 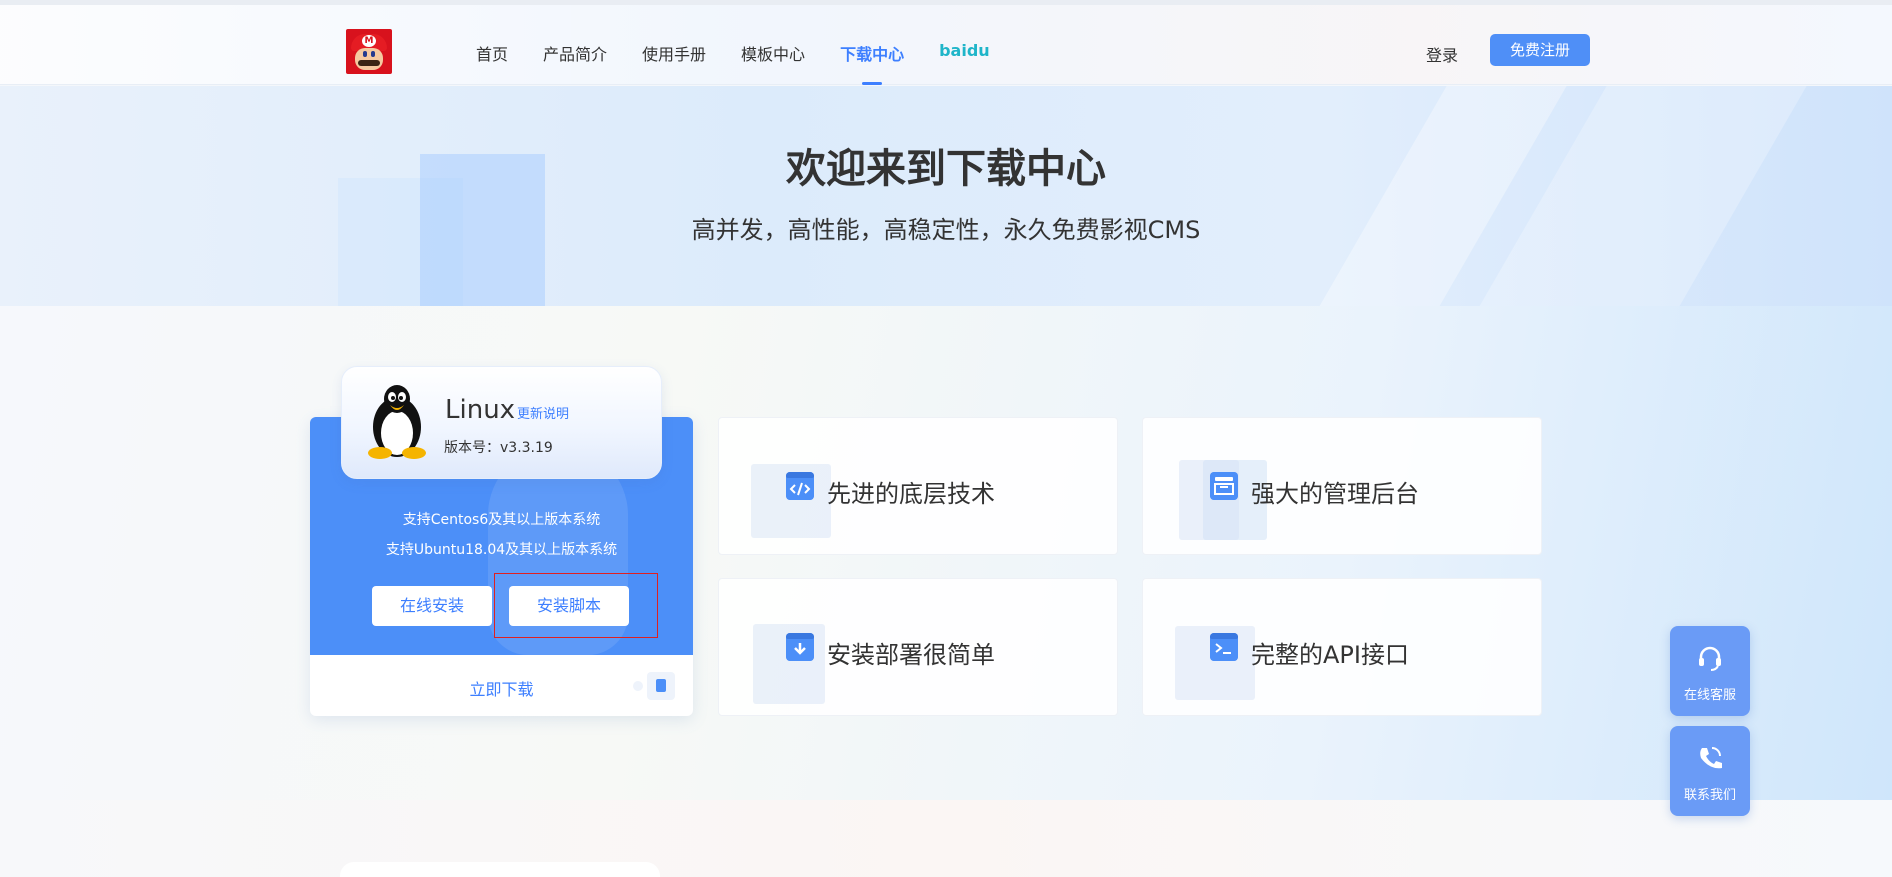 What do you see at coordinates (800, 486) in the screenshot?
I see `code-icon` at bounding box center [800, 486].